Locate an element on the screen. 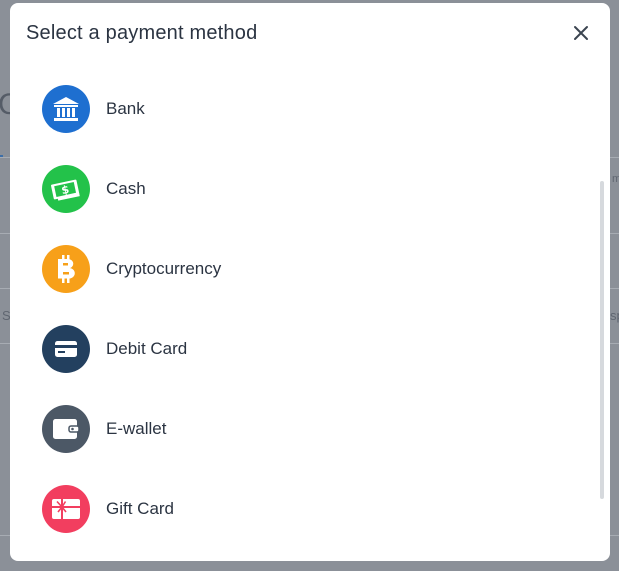 This screenshot has width=619, height=571. card-icon is located at coordinates (66, 349).